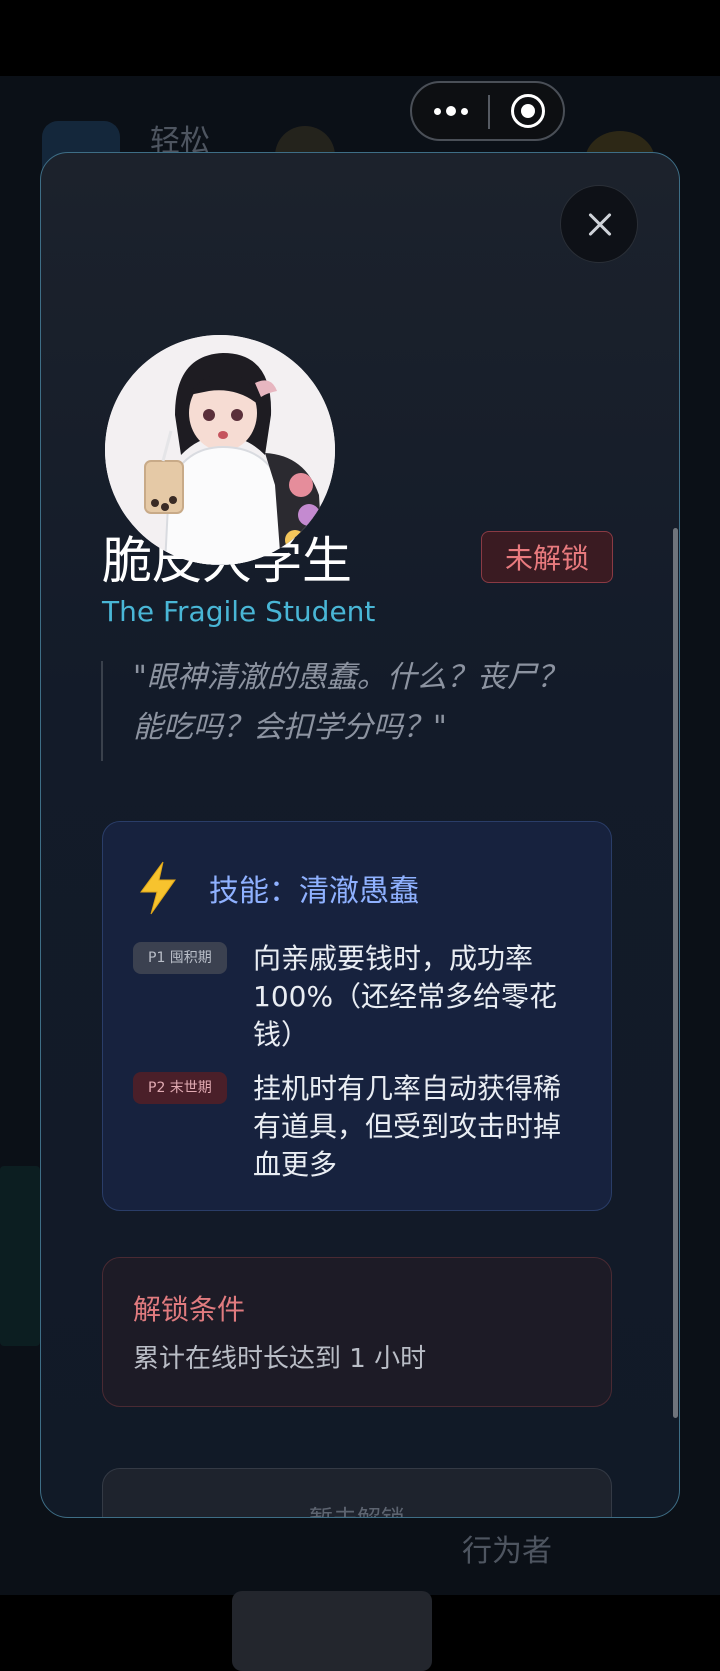  I want to click on character-avatar, so click(220, 450).